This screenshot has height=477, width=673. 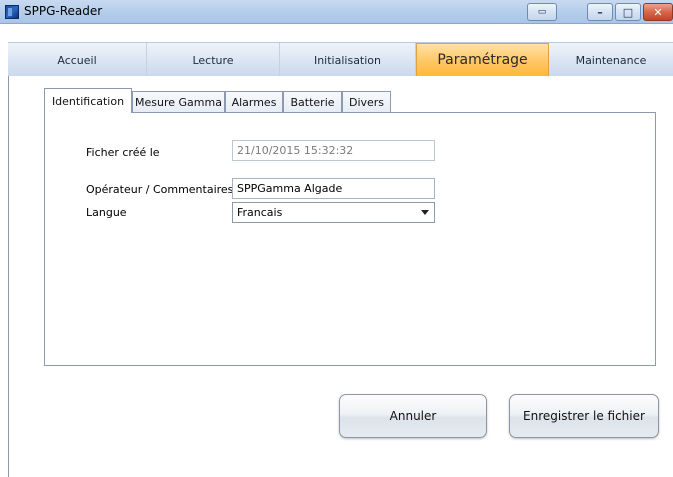 What do you see at coordinates (413, 416) in the screenshot?
I see `cancel-button: Annuler` at bounding box center [413, 416].